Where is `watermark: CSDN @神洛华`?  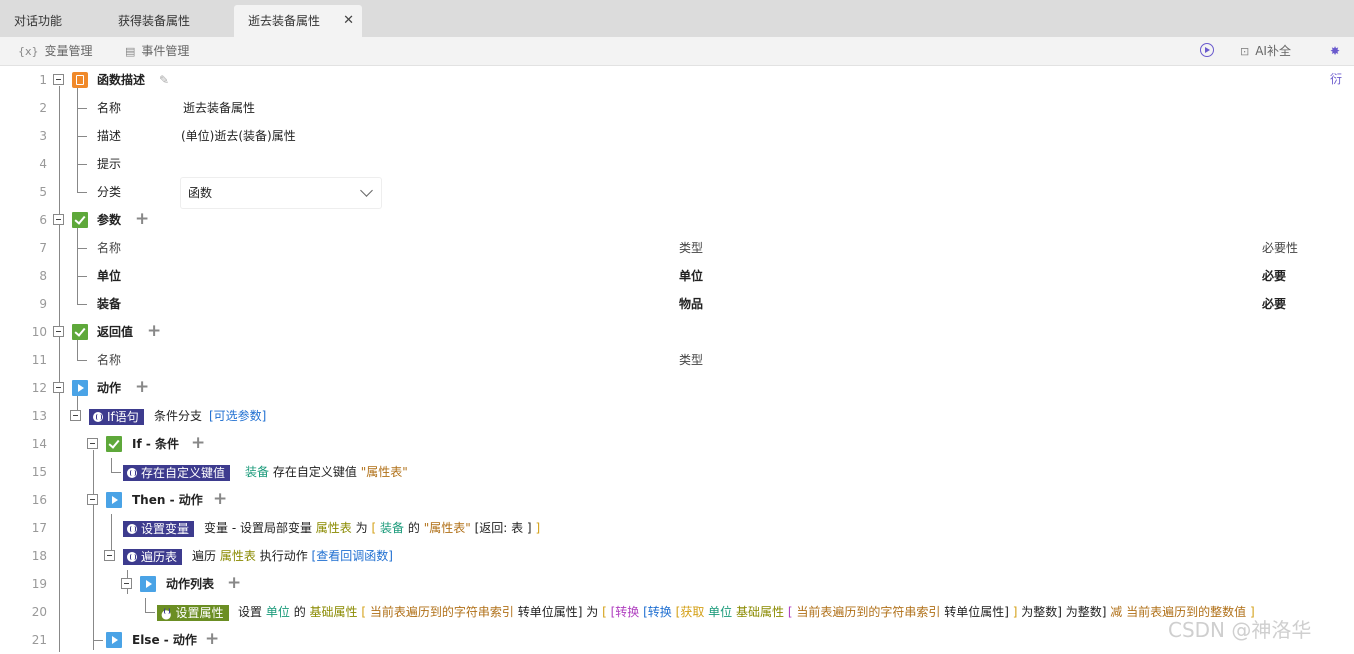 watermark: CSDN @神洛华 is located at coordinates (1240, 630).